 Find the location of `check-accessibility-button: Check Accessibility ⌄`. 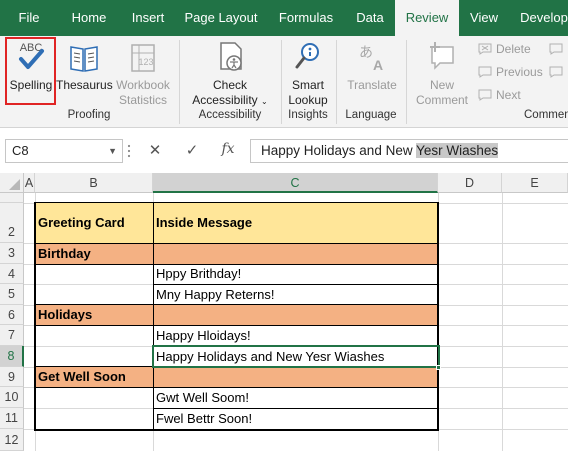

check-accessibility-button: Check Accessibility ⌄ is located at coordinates (230, 74).